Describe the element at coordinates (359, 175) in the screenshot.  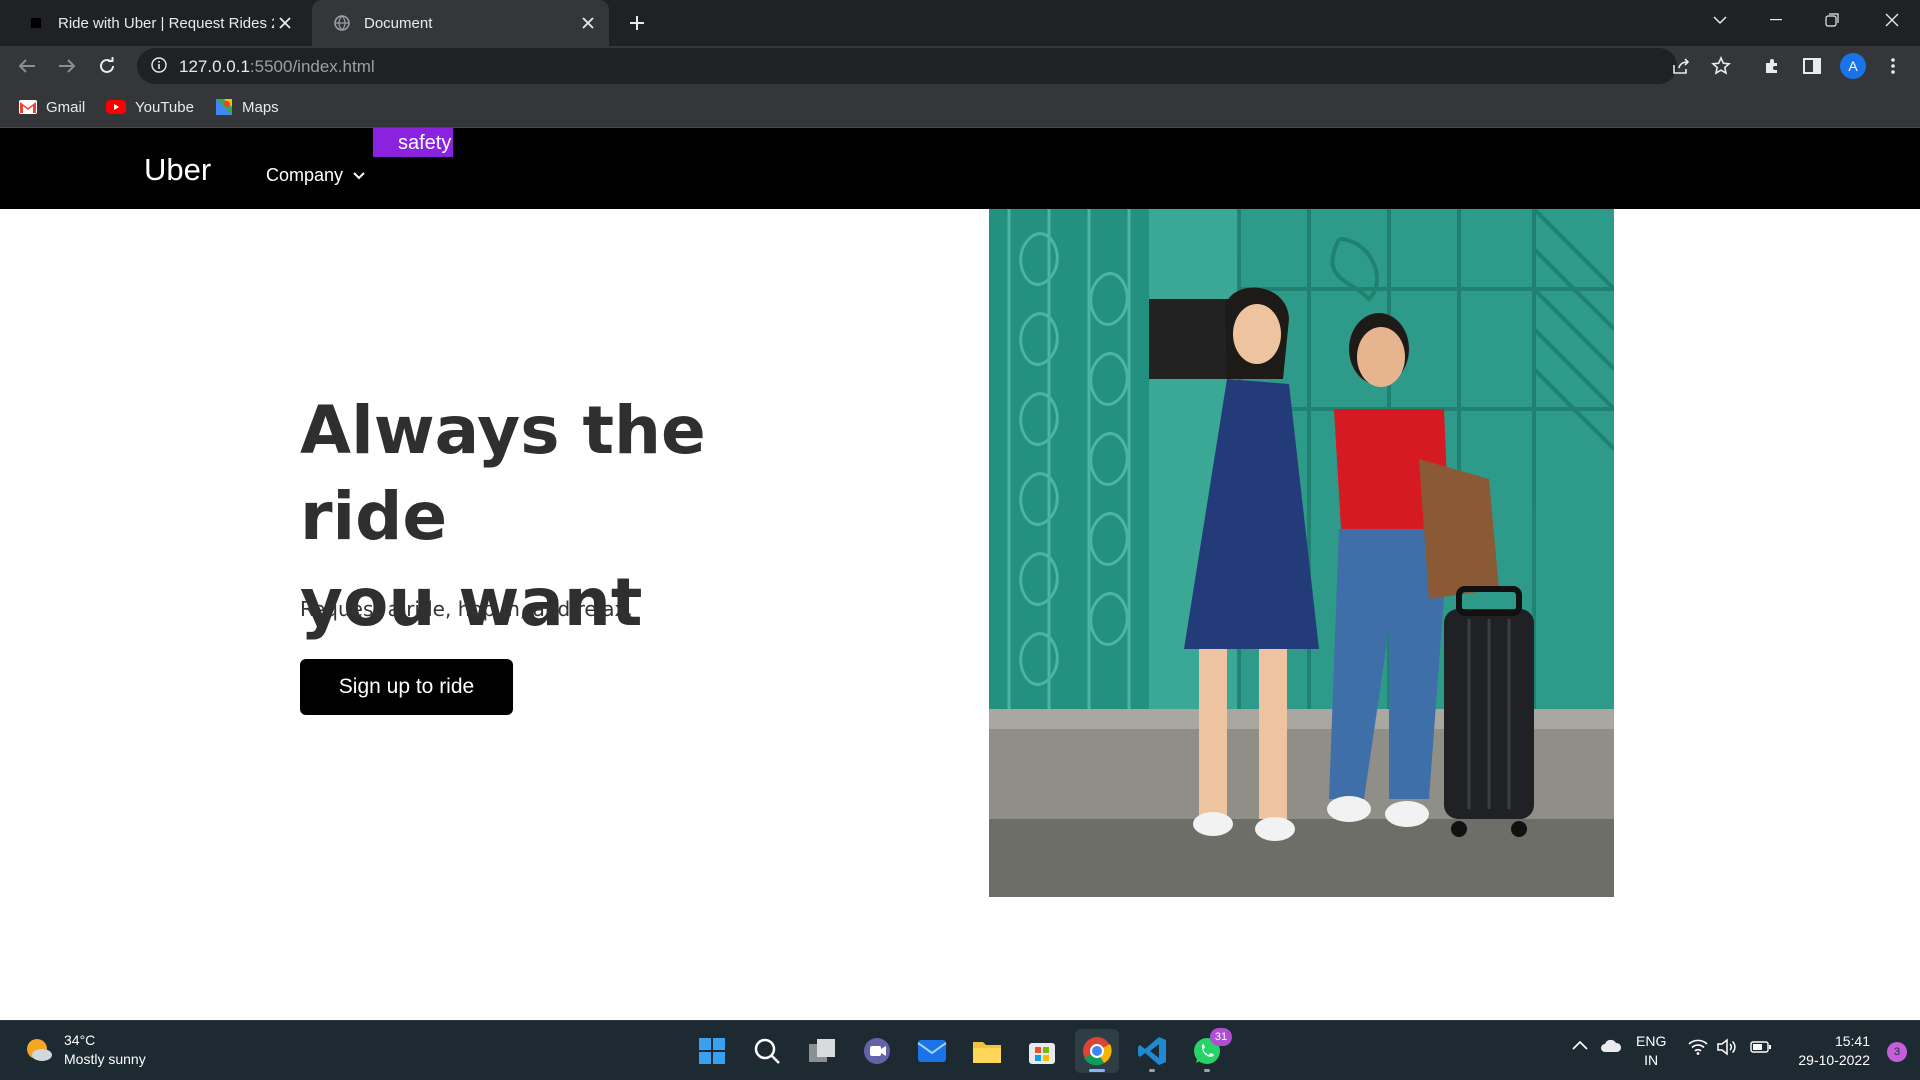
I see `chevron-down-icon` at that location.